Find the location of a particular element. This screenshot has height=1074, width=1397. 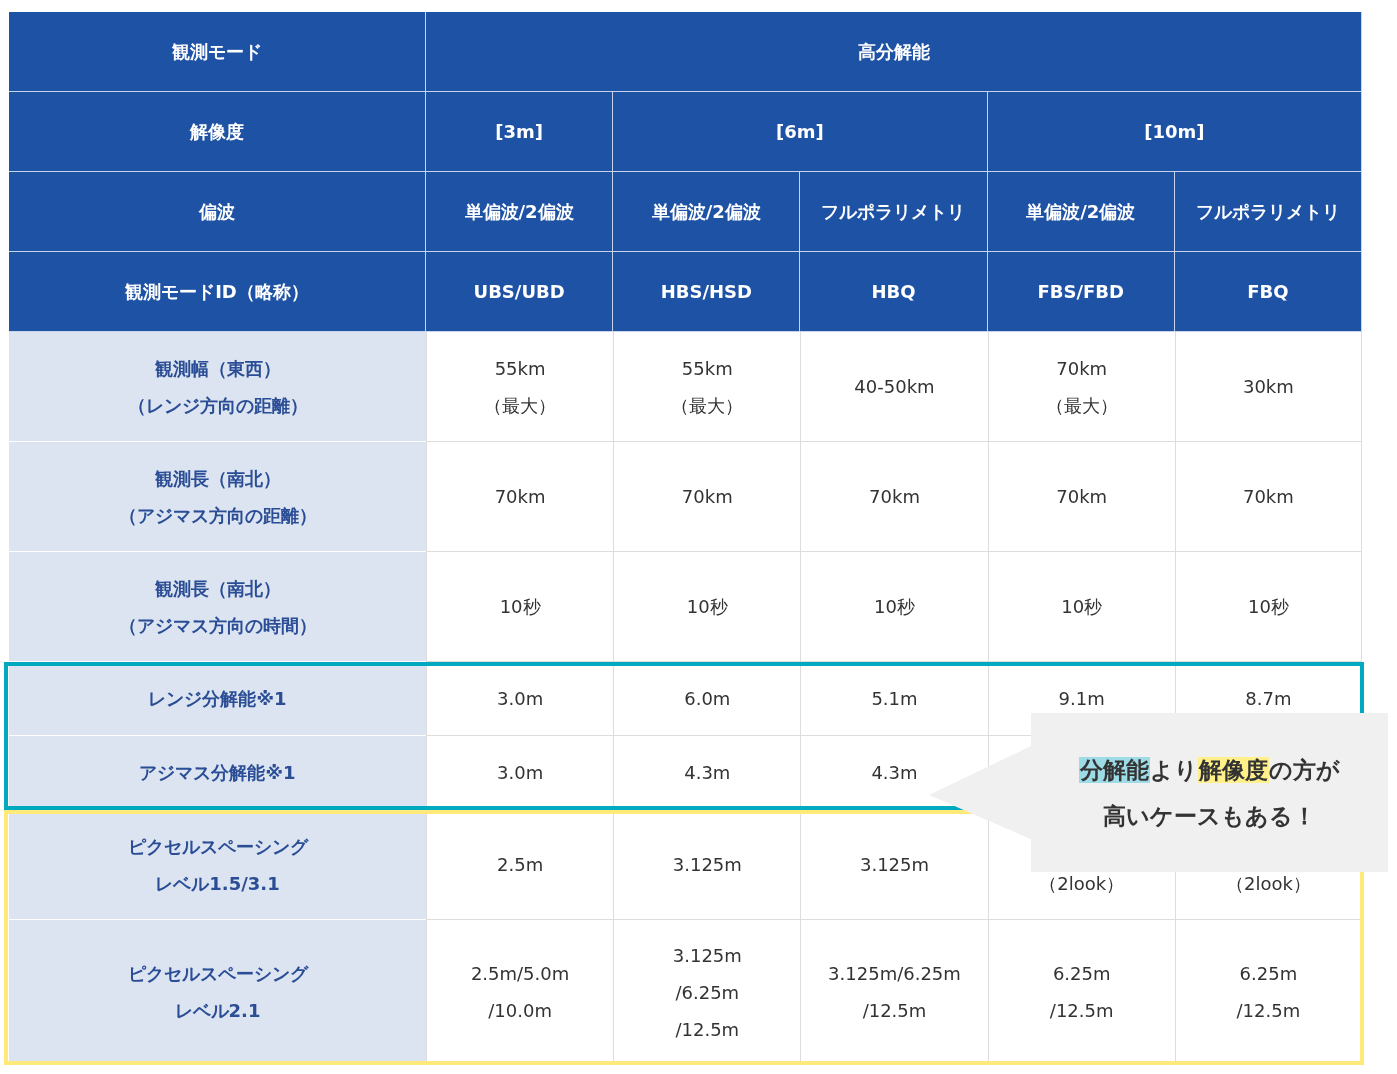

header-cell: HBS/HSD is located at coordinates (707, 292).